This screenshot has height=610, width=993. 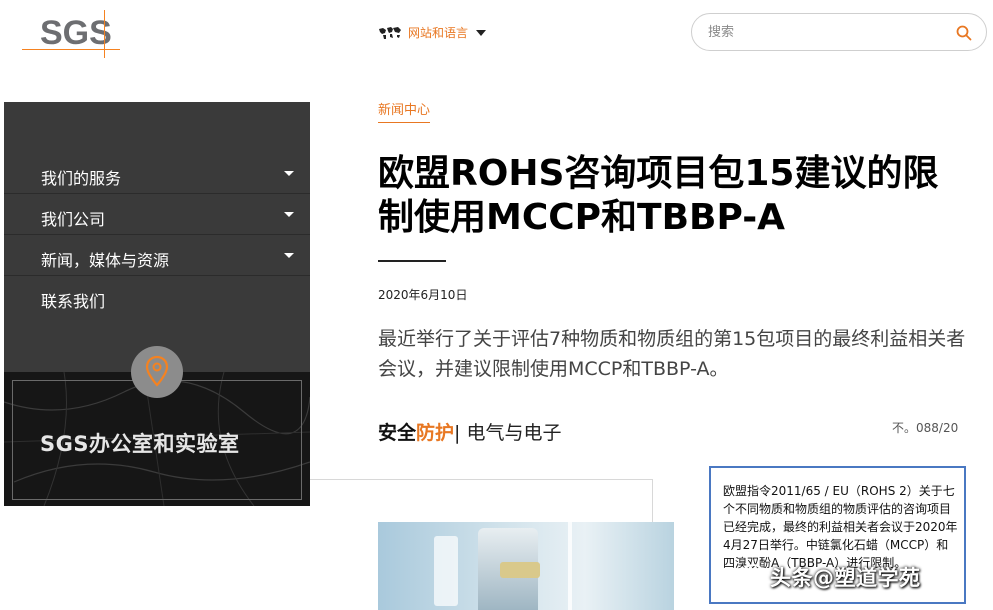 I want to click on location-pin-badge, so click(x=157, y=372).